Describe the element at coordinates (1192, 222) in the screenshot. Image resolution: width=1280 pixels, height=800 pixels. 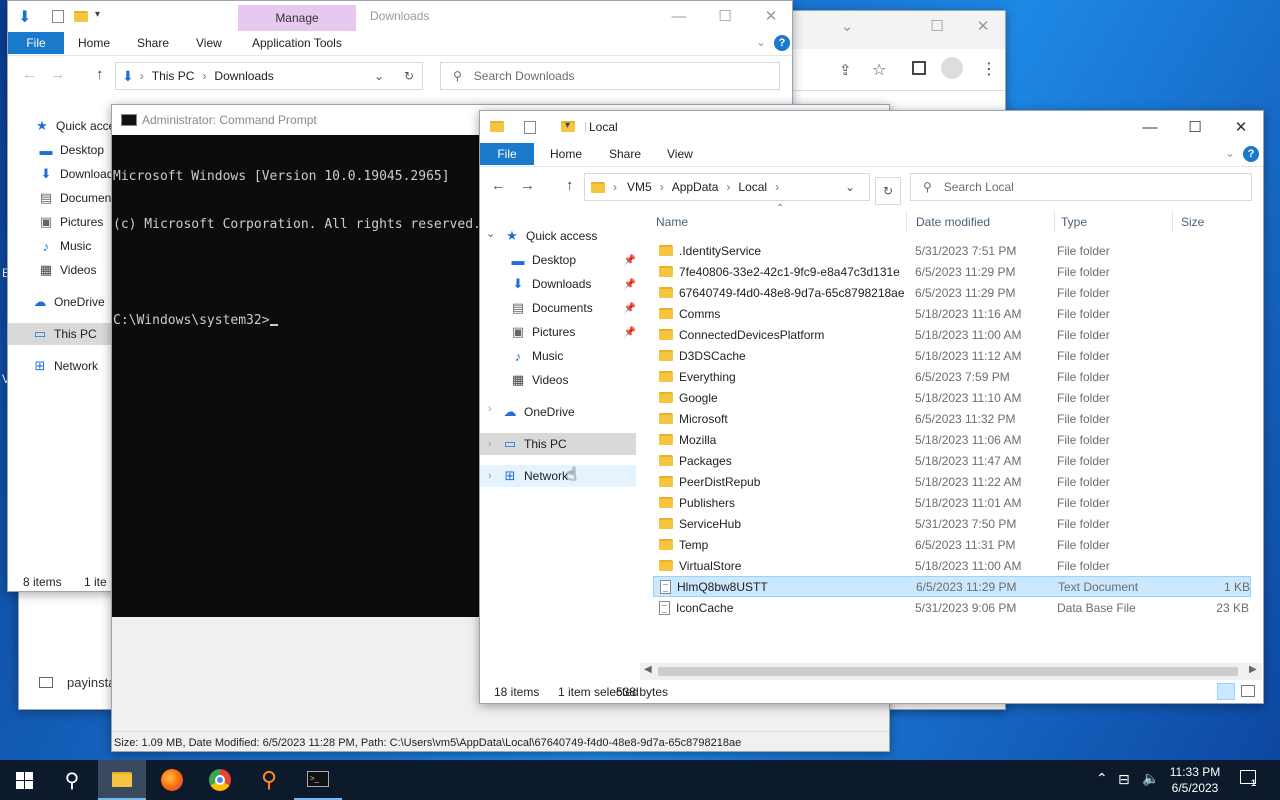
I see `column-size: Size` at that location.